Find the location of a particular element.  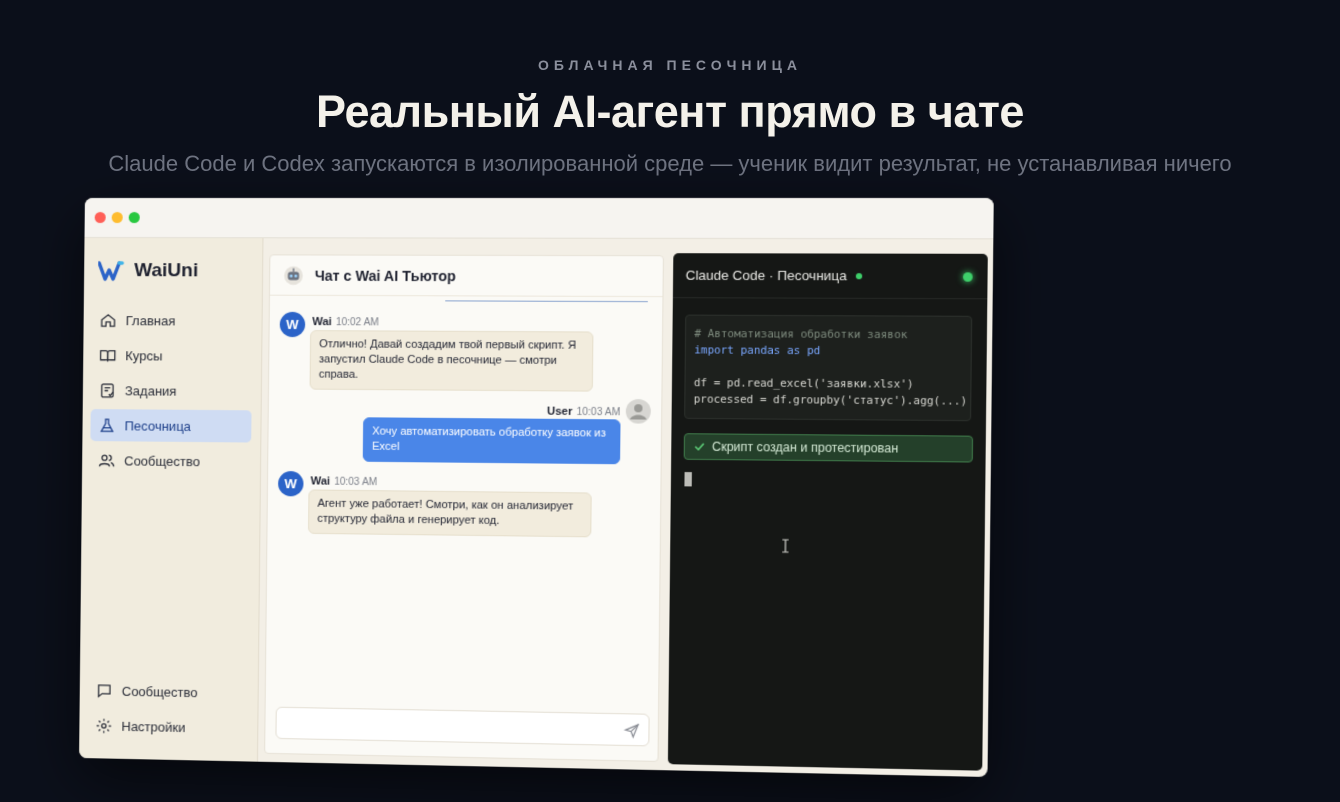

sidebar-item-community-chat: Сообщество is located at coordinates (168, 691).